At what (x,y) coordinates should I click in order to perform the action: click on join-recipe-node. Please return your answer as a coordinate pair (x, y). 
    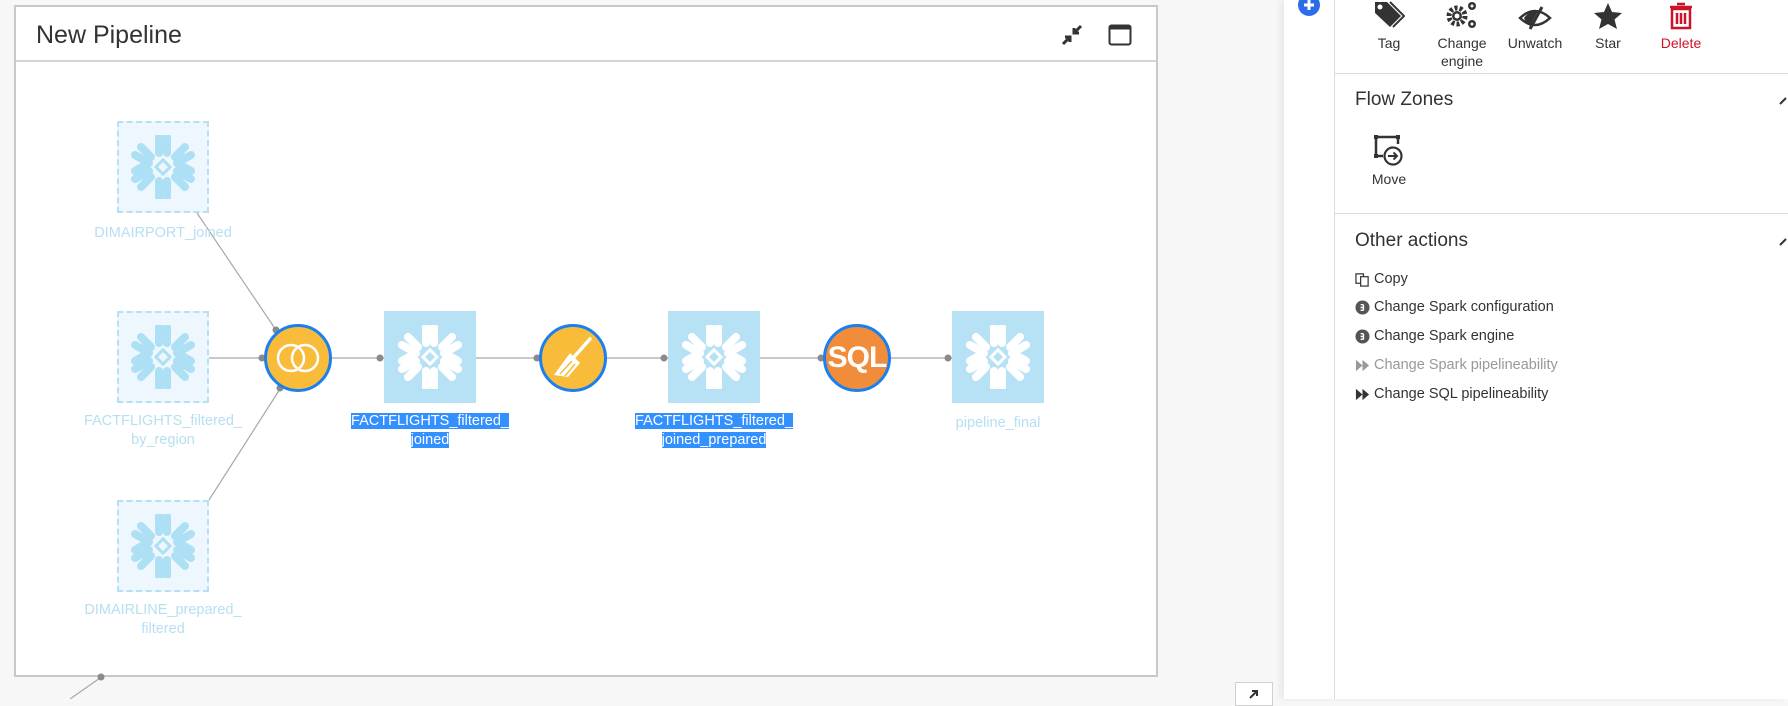
    Looking at the image, I should click on (298, 358).